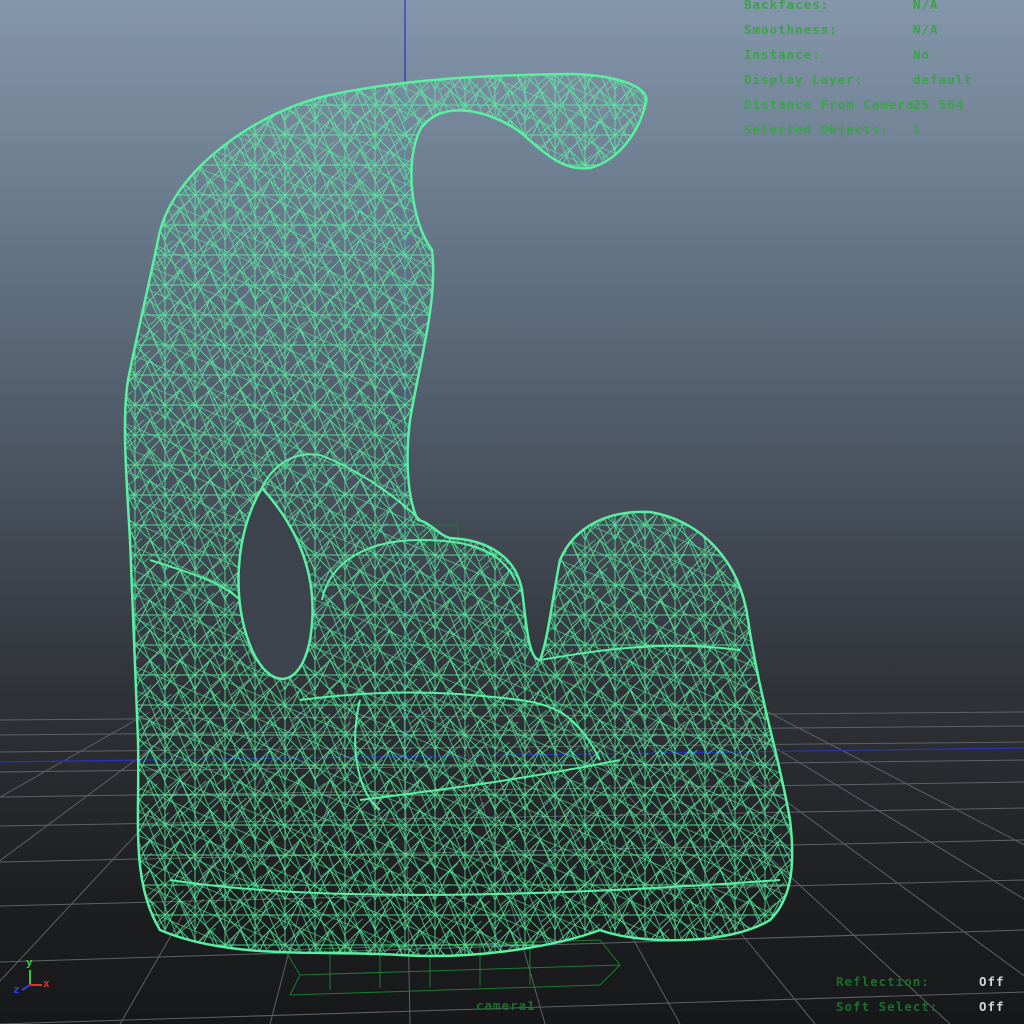 The image size is (1024, 1024). Describe the element at coordinates (506, 1005) in the screenshot. I see `camera-name-label: camera1` at that location.